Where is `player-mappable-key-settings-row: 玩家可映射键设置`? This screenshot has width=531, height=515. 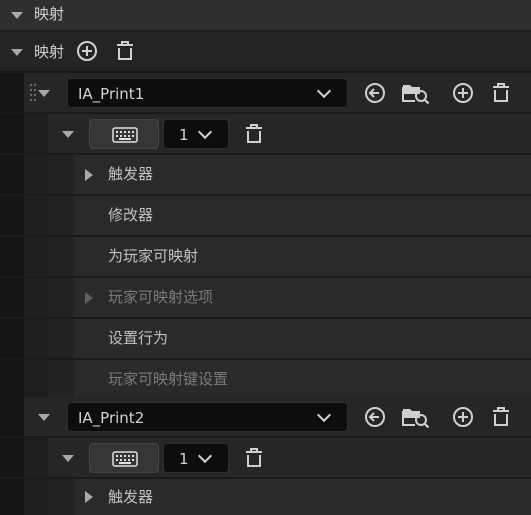
player-mappable-key-settings-row: 玩家可映射键设置 is located at coordinates (265, 380).